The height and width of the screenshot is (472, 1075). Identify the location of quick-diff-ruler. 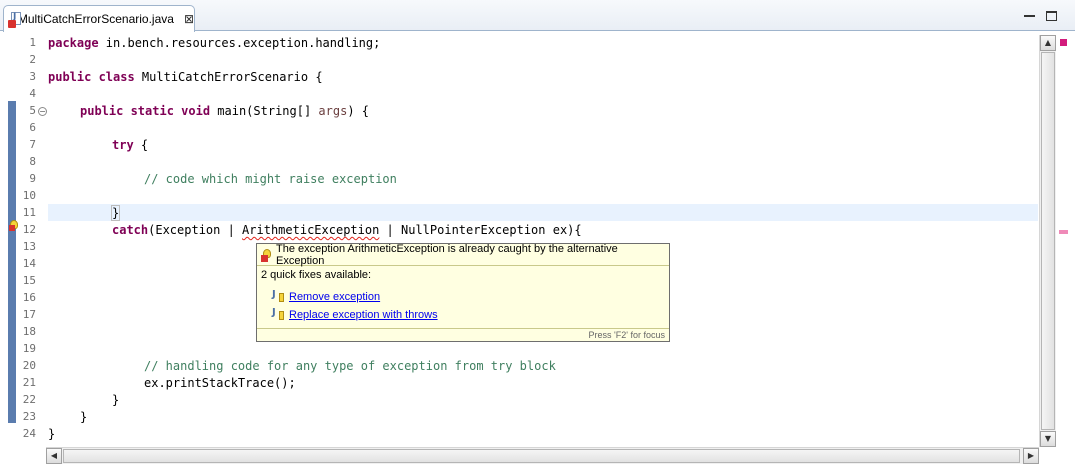
(12, 262).